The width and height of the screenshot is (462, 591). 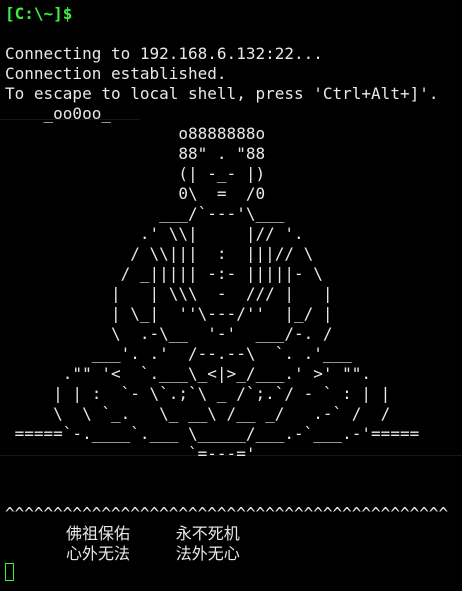 What do you see at coordinates (159, 253) in the screenshot?
I see `banner-line: / \\||| : |||// \` at bounding box center [159, 253].